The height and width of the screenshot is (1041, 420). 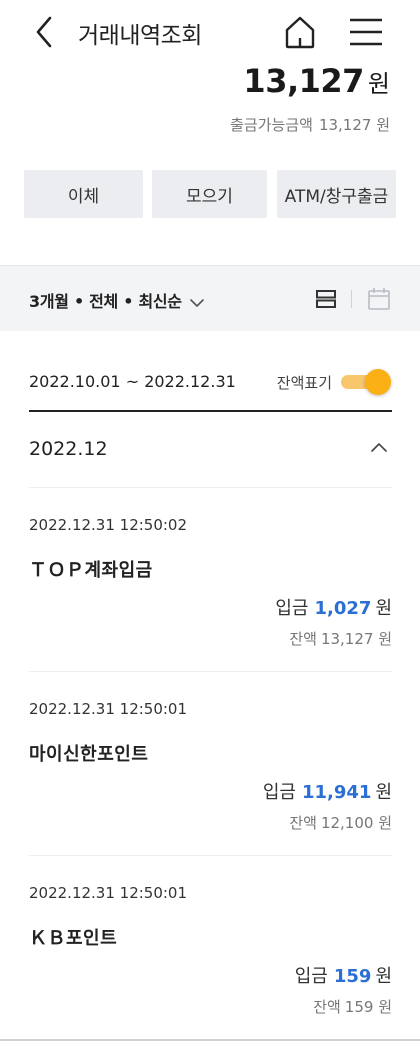 I want to click on calendar-icon, so click(x=379, y=299).